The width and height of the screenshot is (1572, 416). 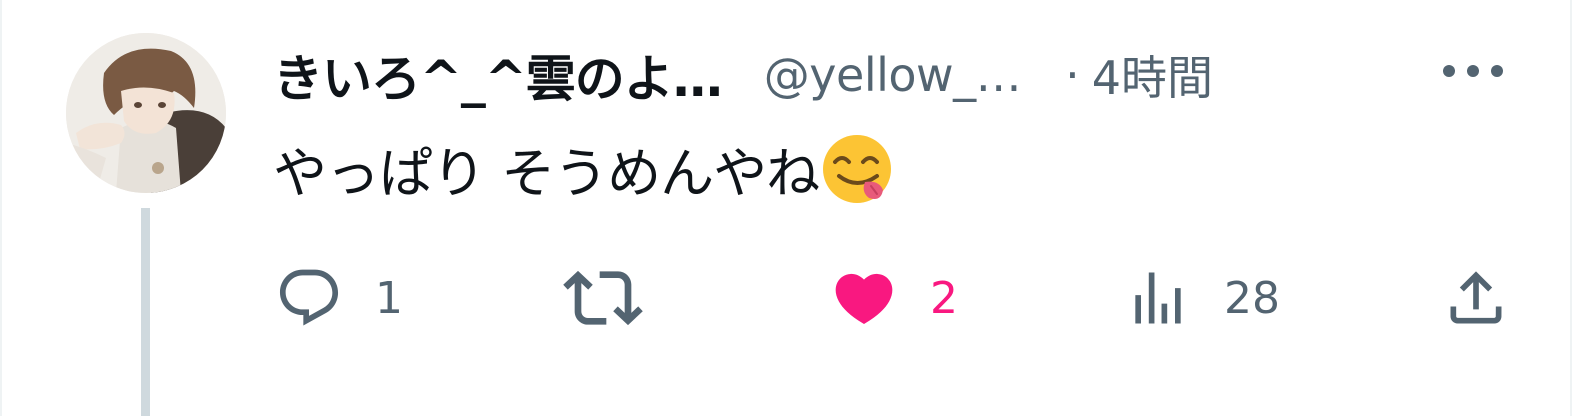 I want to click on avatar, so click(x=146, y=113).